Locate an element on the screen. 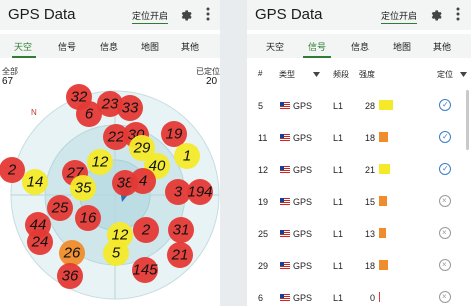 The height and width of the screenshot is (306, 471). col-num: # is located at coordinates (260, 73).